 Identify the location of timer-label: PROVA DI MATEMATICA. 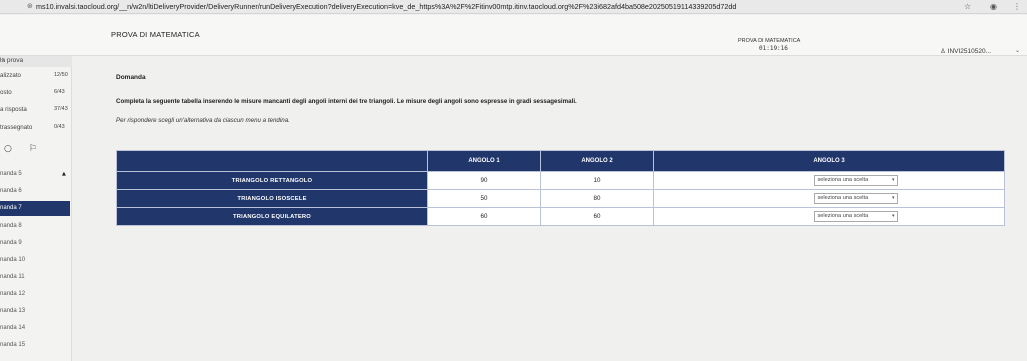
(769, 41).